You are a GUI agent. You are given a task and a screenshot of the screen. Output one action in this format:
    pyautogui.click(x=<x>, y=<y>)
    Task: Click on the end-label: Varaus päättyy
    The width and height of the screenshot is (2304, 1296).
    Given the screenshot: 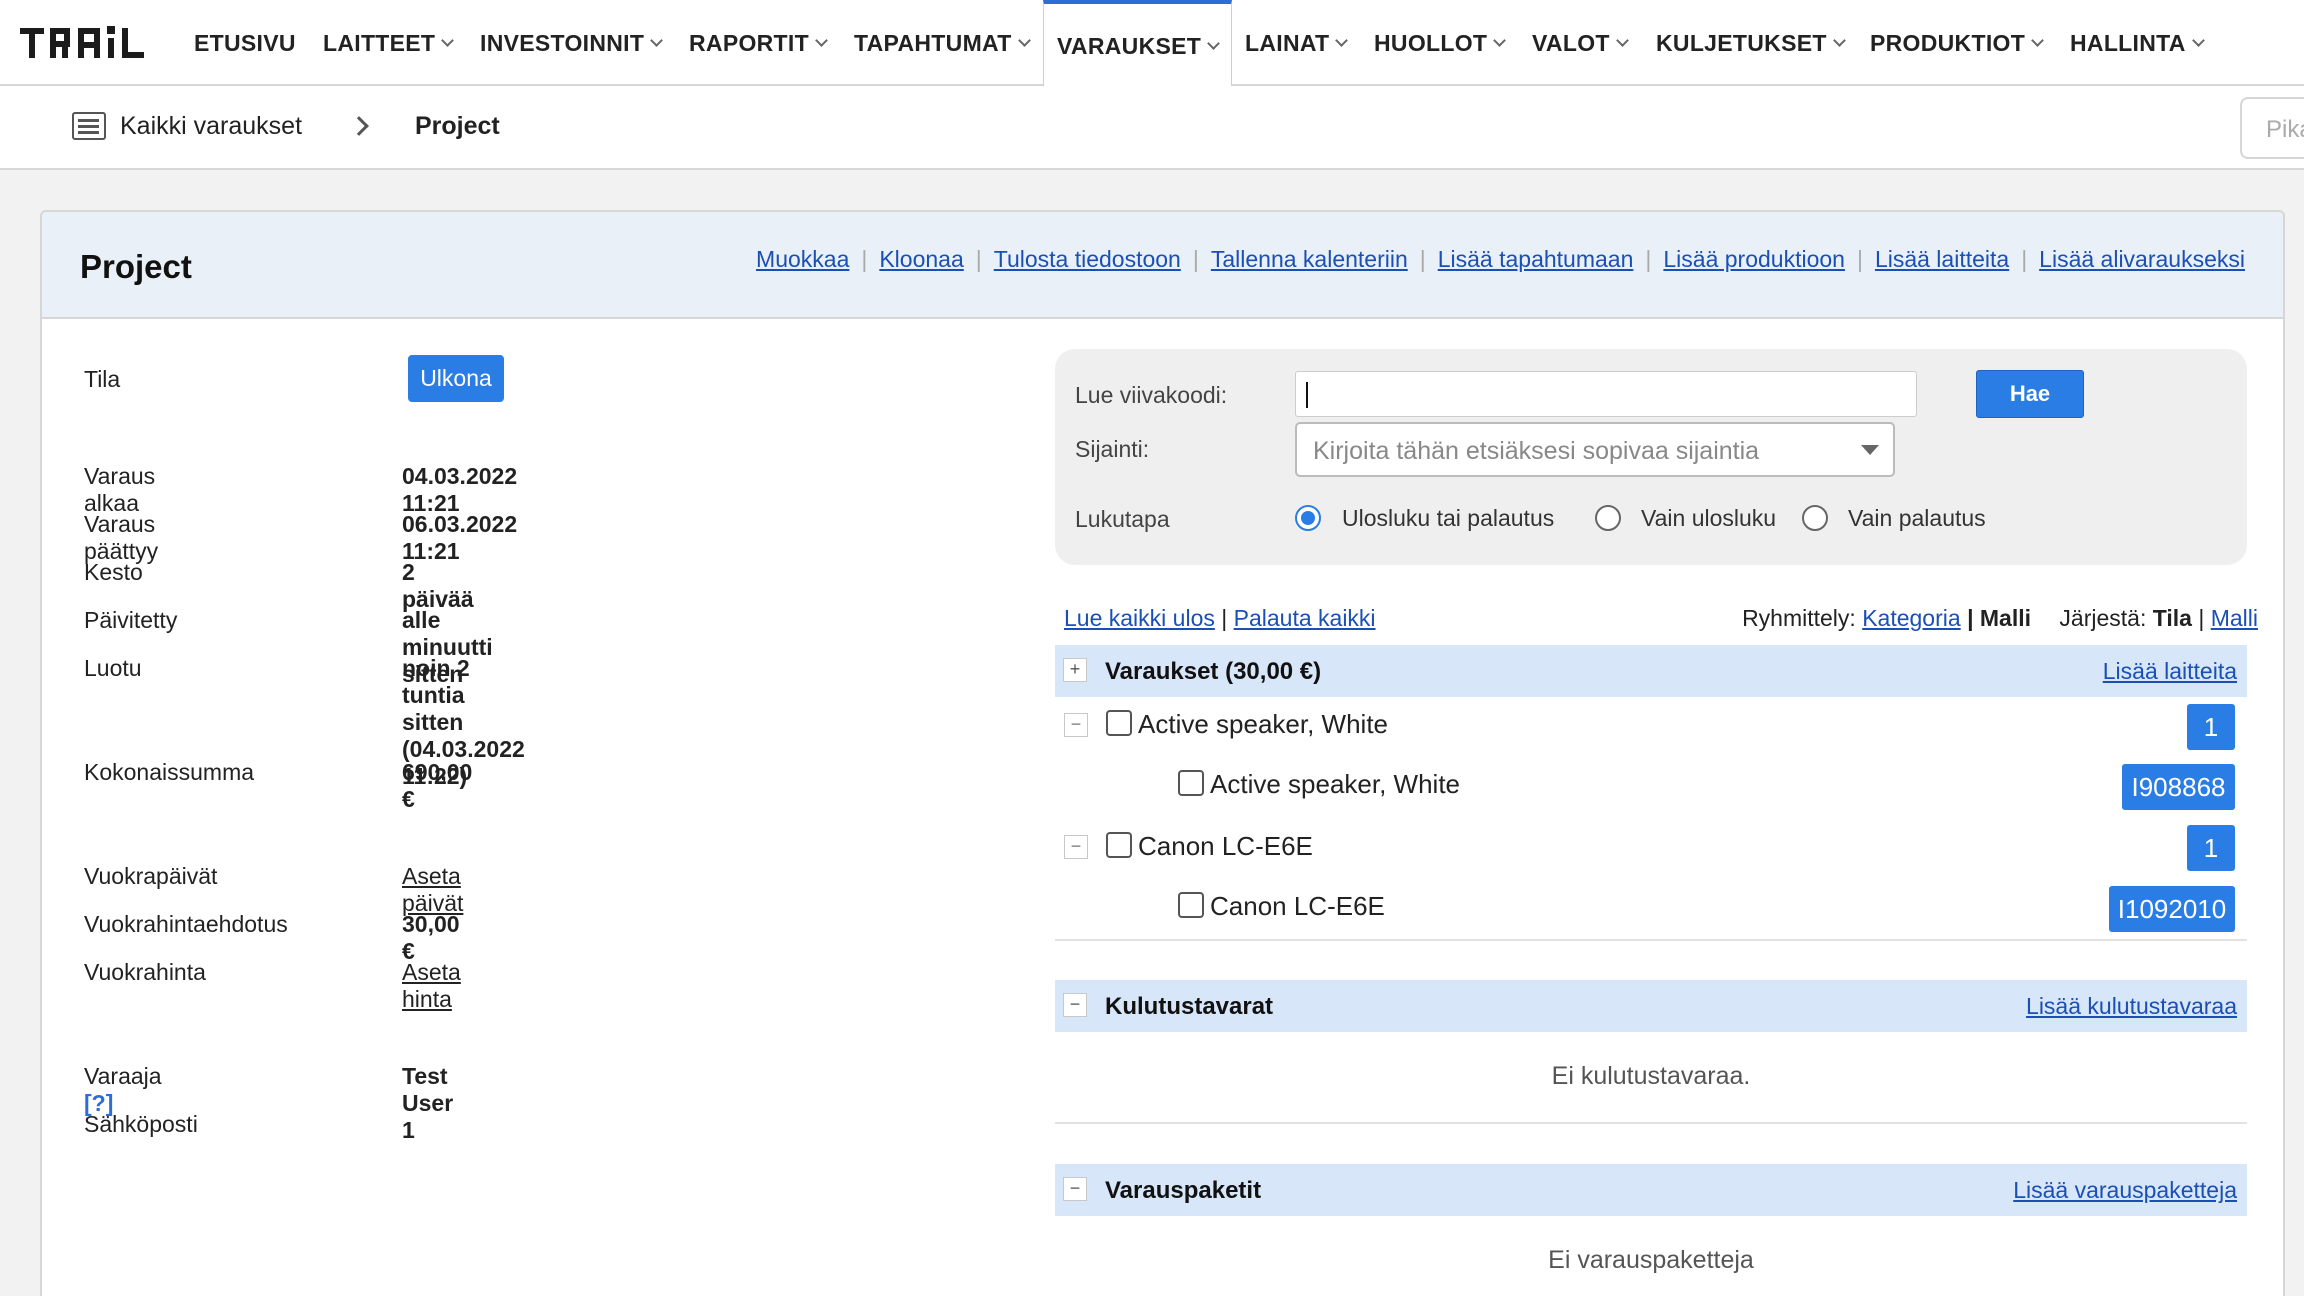 What is the action you would take?
    pyautogui.click(x=121, y=537)
    